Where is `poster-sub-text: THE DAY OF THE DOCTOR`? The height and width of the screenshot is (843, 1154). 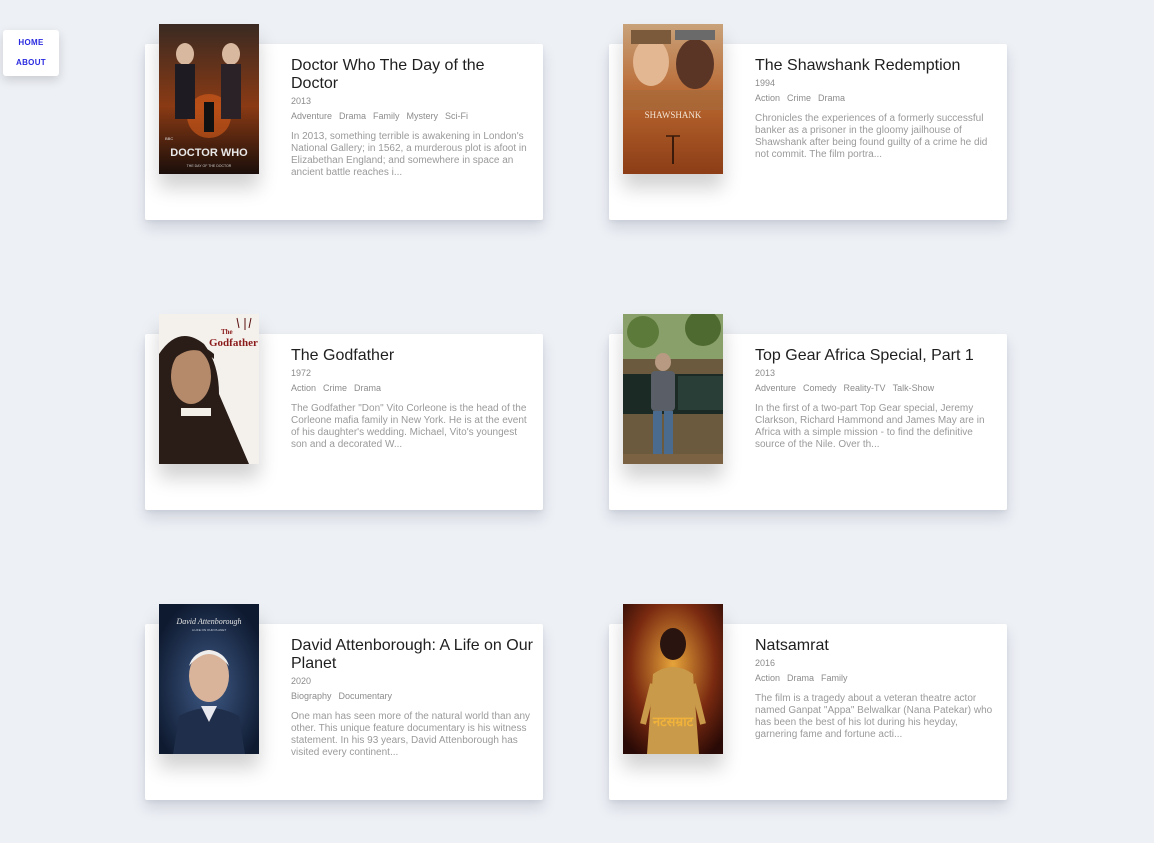 poster-sub-text: THE DAY OF THE DOCTOR is located at coordinates (209, 166).